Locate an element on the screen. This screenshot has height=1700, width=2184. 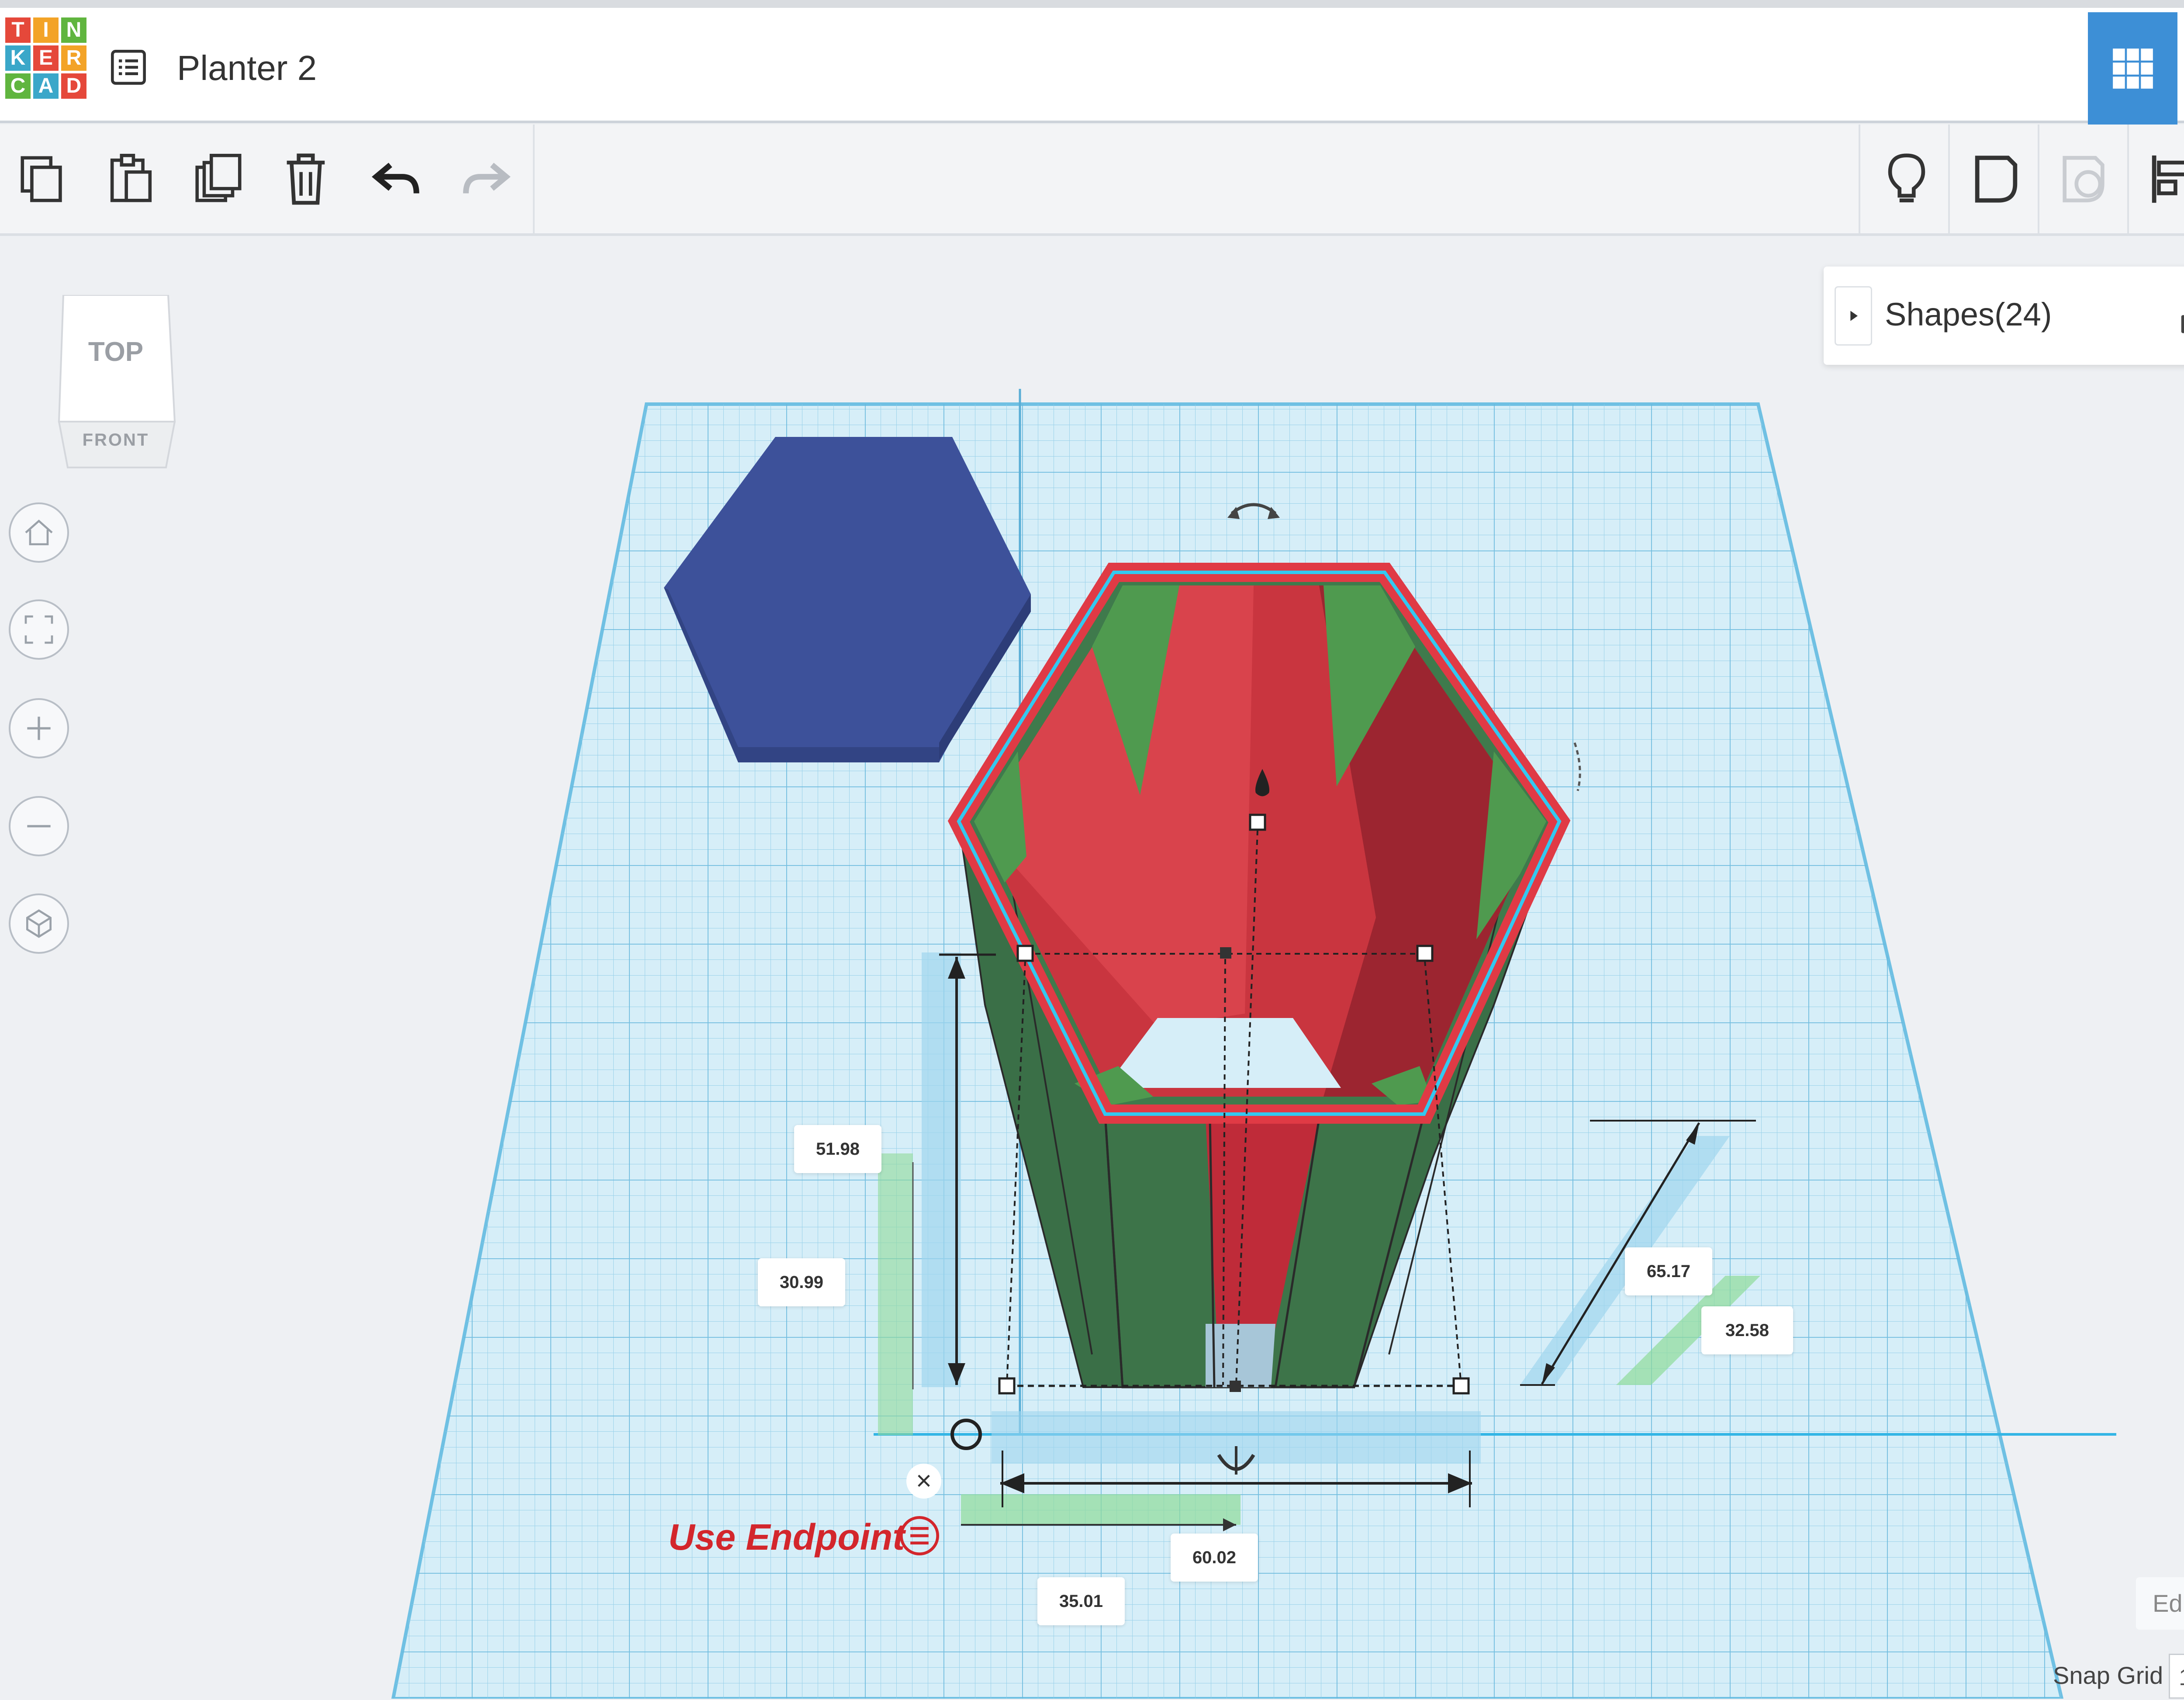
logo-letter: E is located at coordinates (46, 58).